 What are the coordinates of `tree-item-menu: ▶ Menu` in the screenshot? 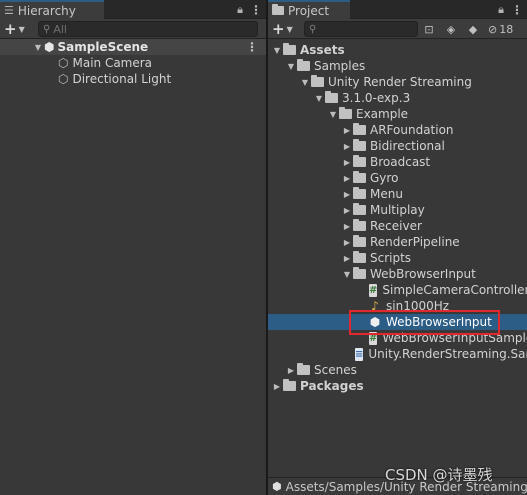 It's located at (397, 194).